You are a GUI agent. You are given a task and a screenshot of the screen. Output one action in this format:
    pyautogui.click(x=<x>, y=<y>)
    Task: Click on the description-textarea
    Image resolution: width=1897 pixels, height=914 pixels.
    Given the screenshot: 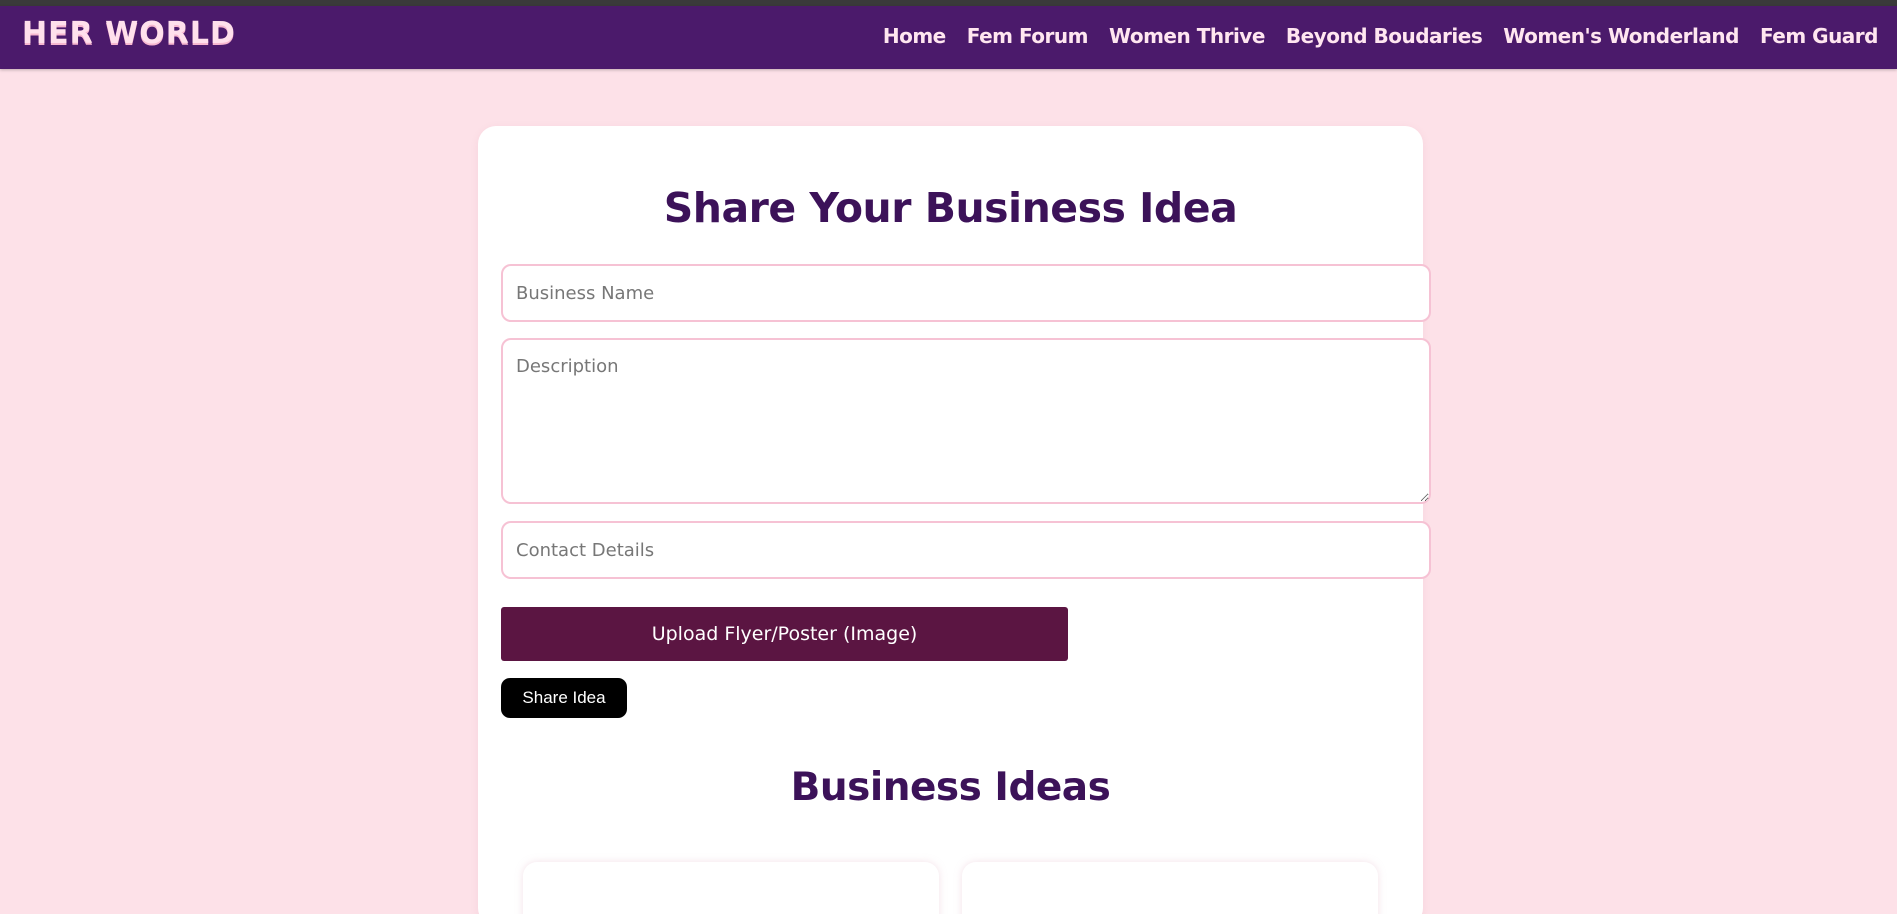 What is the action you would take?
    pyautogui.click(x=966, y=421)
    